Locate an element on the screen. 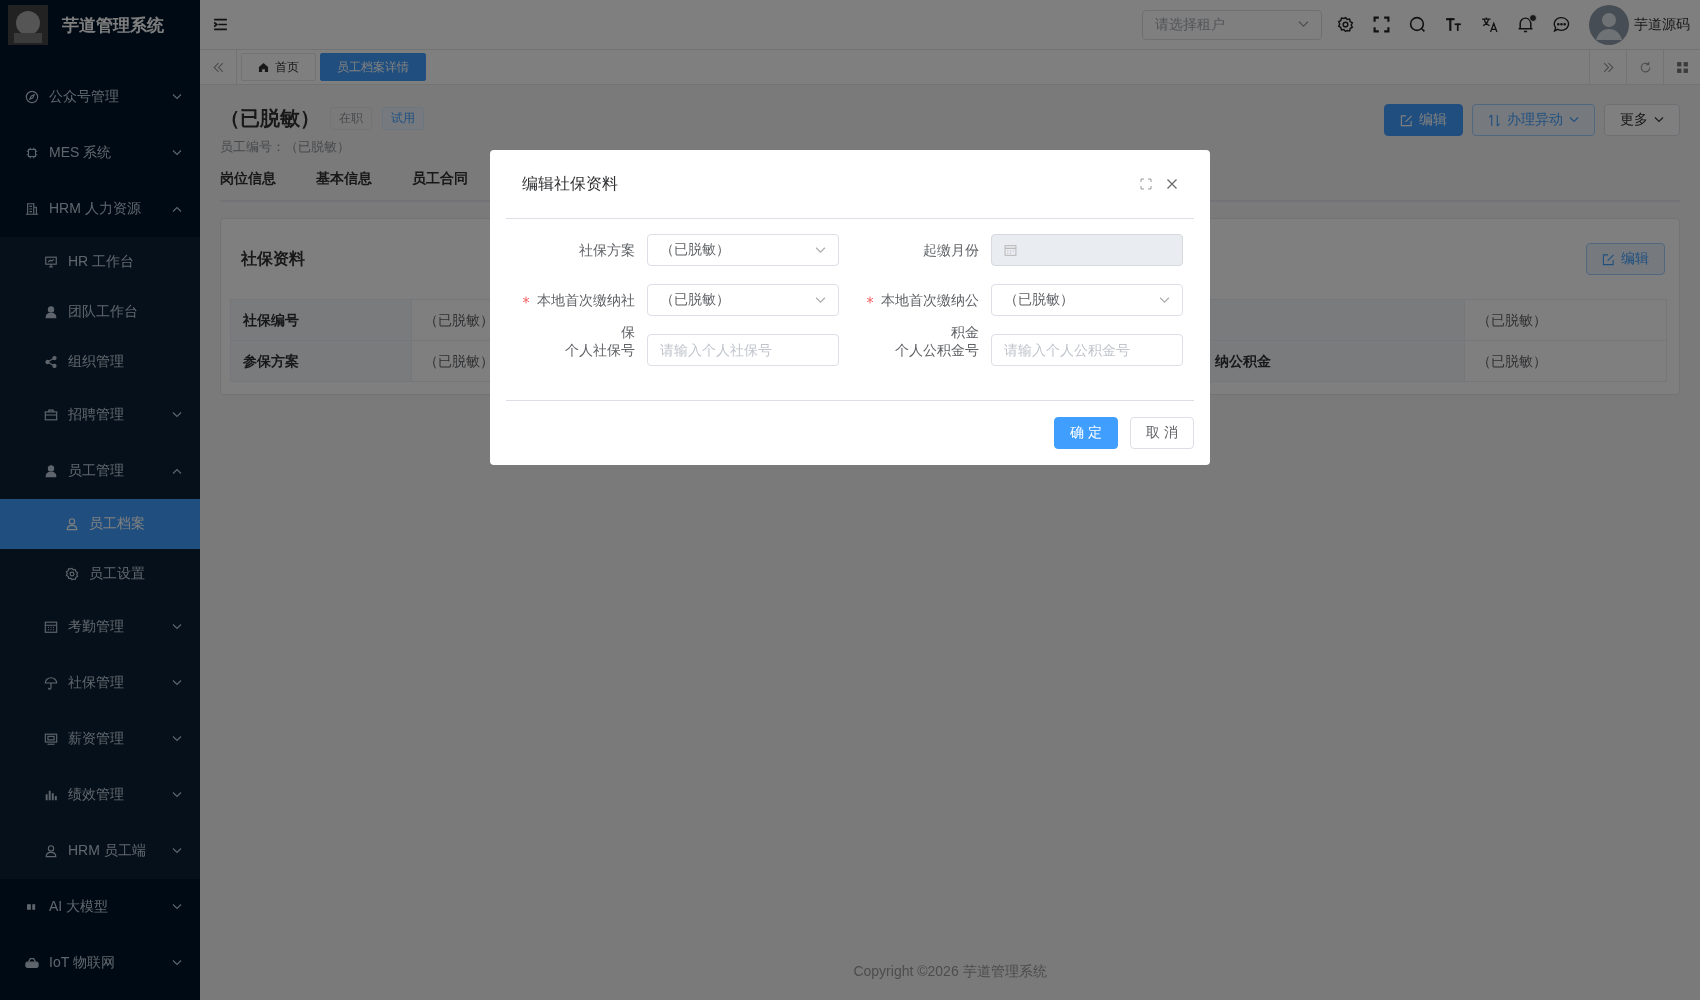  umbrella-icon is located at coordinates (51, 683).